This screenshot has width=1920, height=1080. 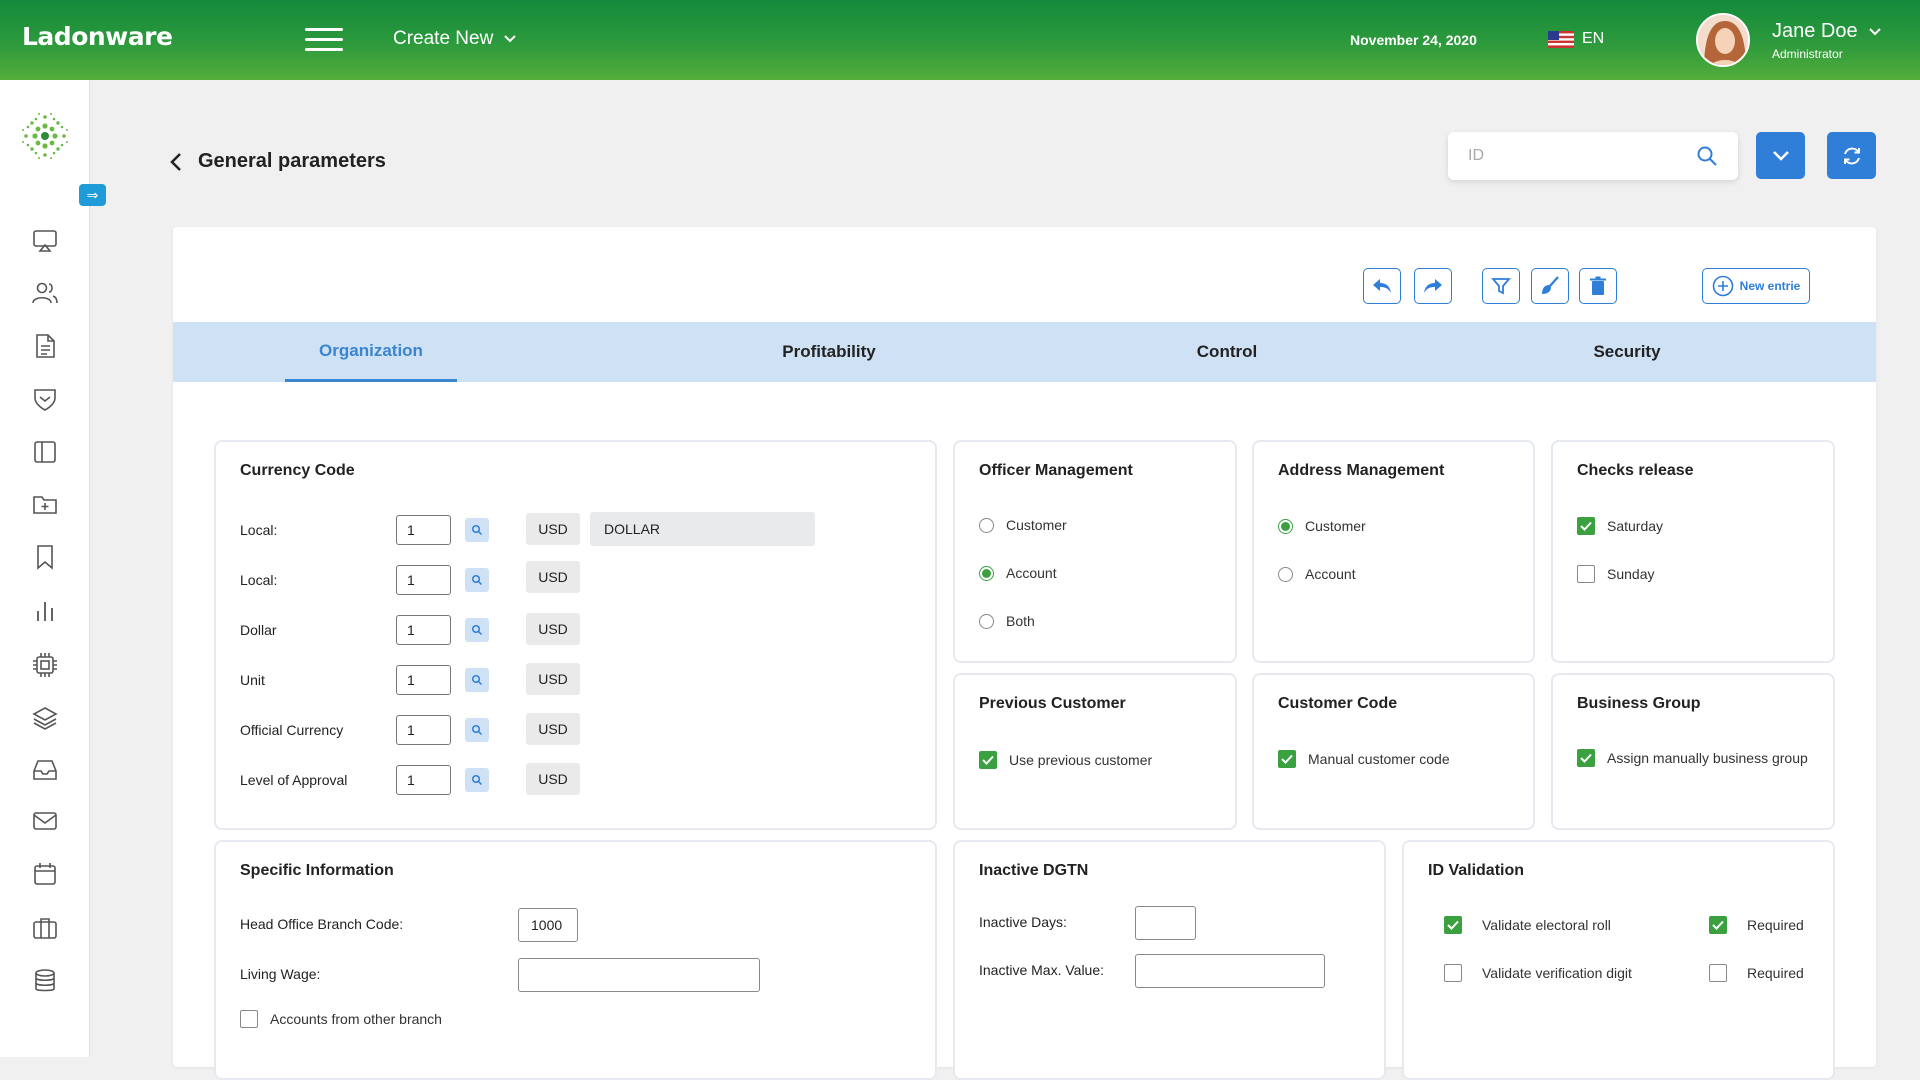 I want to click on checks-option-saturday: Saturday, so click(x=1620, y=526).